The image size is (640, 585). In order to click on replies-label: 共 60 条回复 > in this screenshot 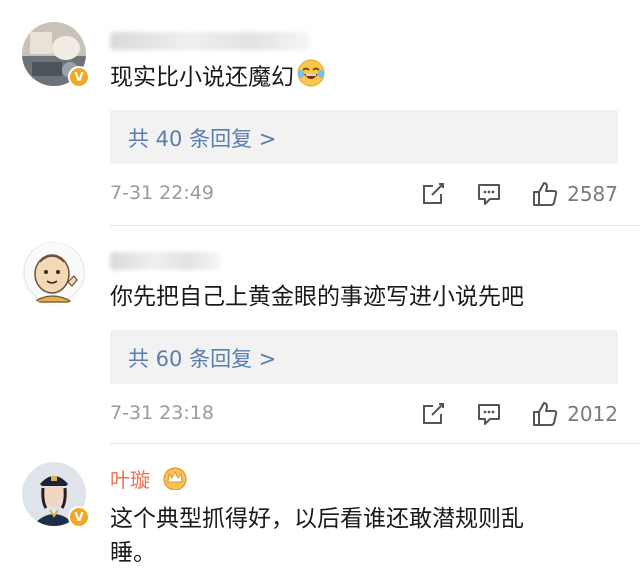, I will do `click(202, 359)`.